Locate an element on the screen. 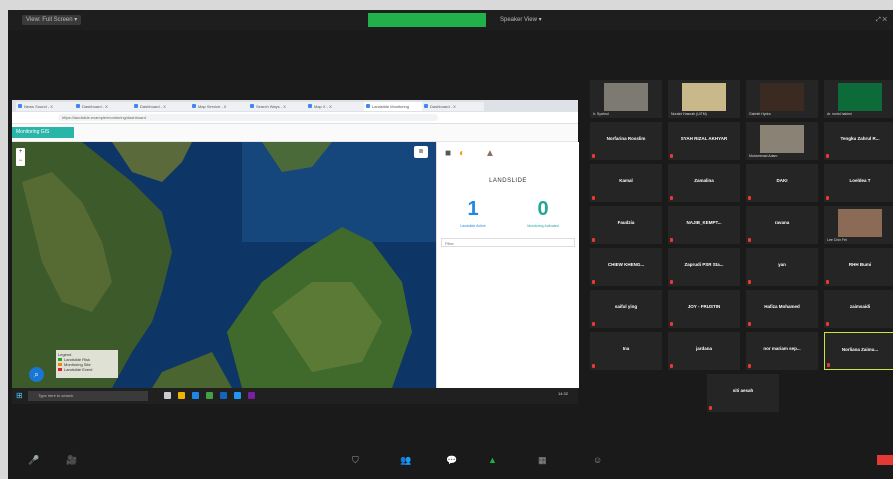 The image size is (893, 479). participants-button: 👥 is located at coordinates (405, 460).